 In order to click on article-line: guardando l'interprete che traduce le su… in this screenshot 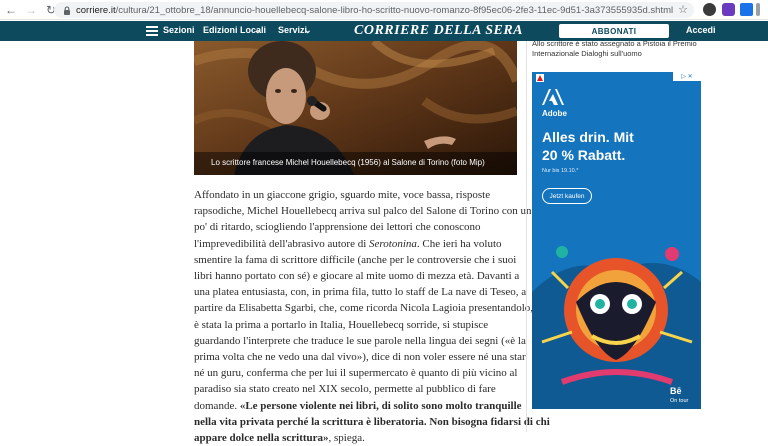, I will do `click(360, 340)`.